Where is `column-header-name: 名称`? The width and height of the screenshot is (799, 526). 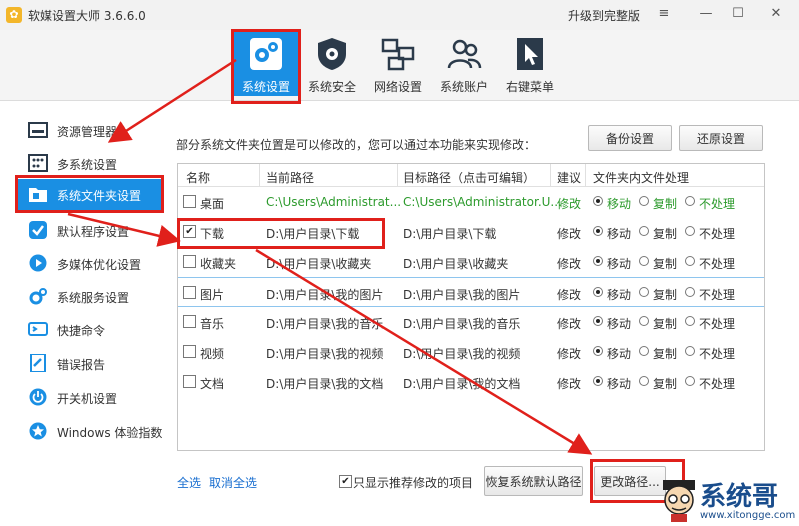
column-header-name: 名称 is located at coordinates (198, 178).